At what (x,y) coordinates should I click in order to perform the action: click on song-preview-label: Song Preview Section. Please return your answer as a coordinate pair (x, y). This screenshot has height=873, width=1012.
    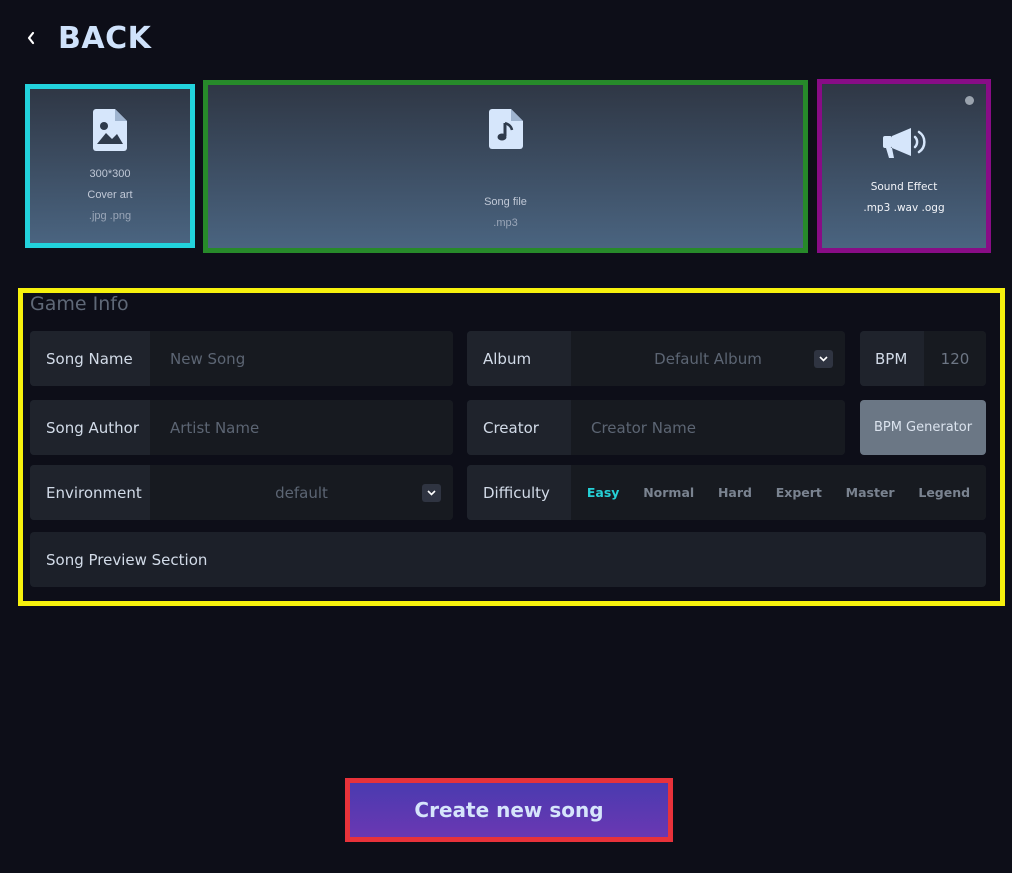
    Looking at the image, I should click on (508, 559).